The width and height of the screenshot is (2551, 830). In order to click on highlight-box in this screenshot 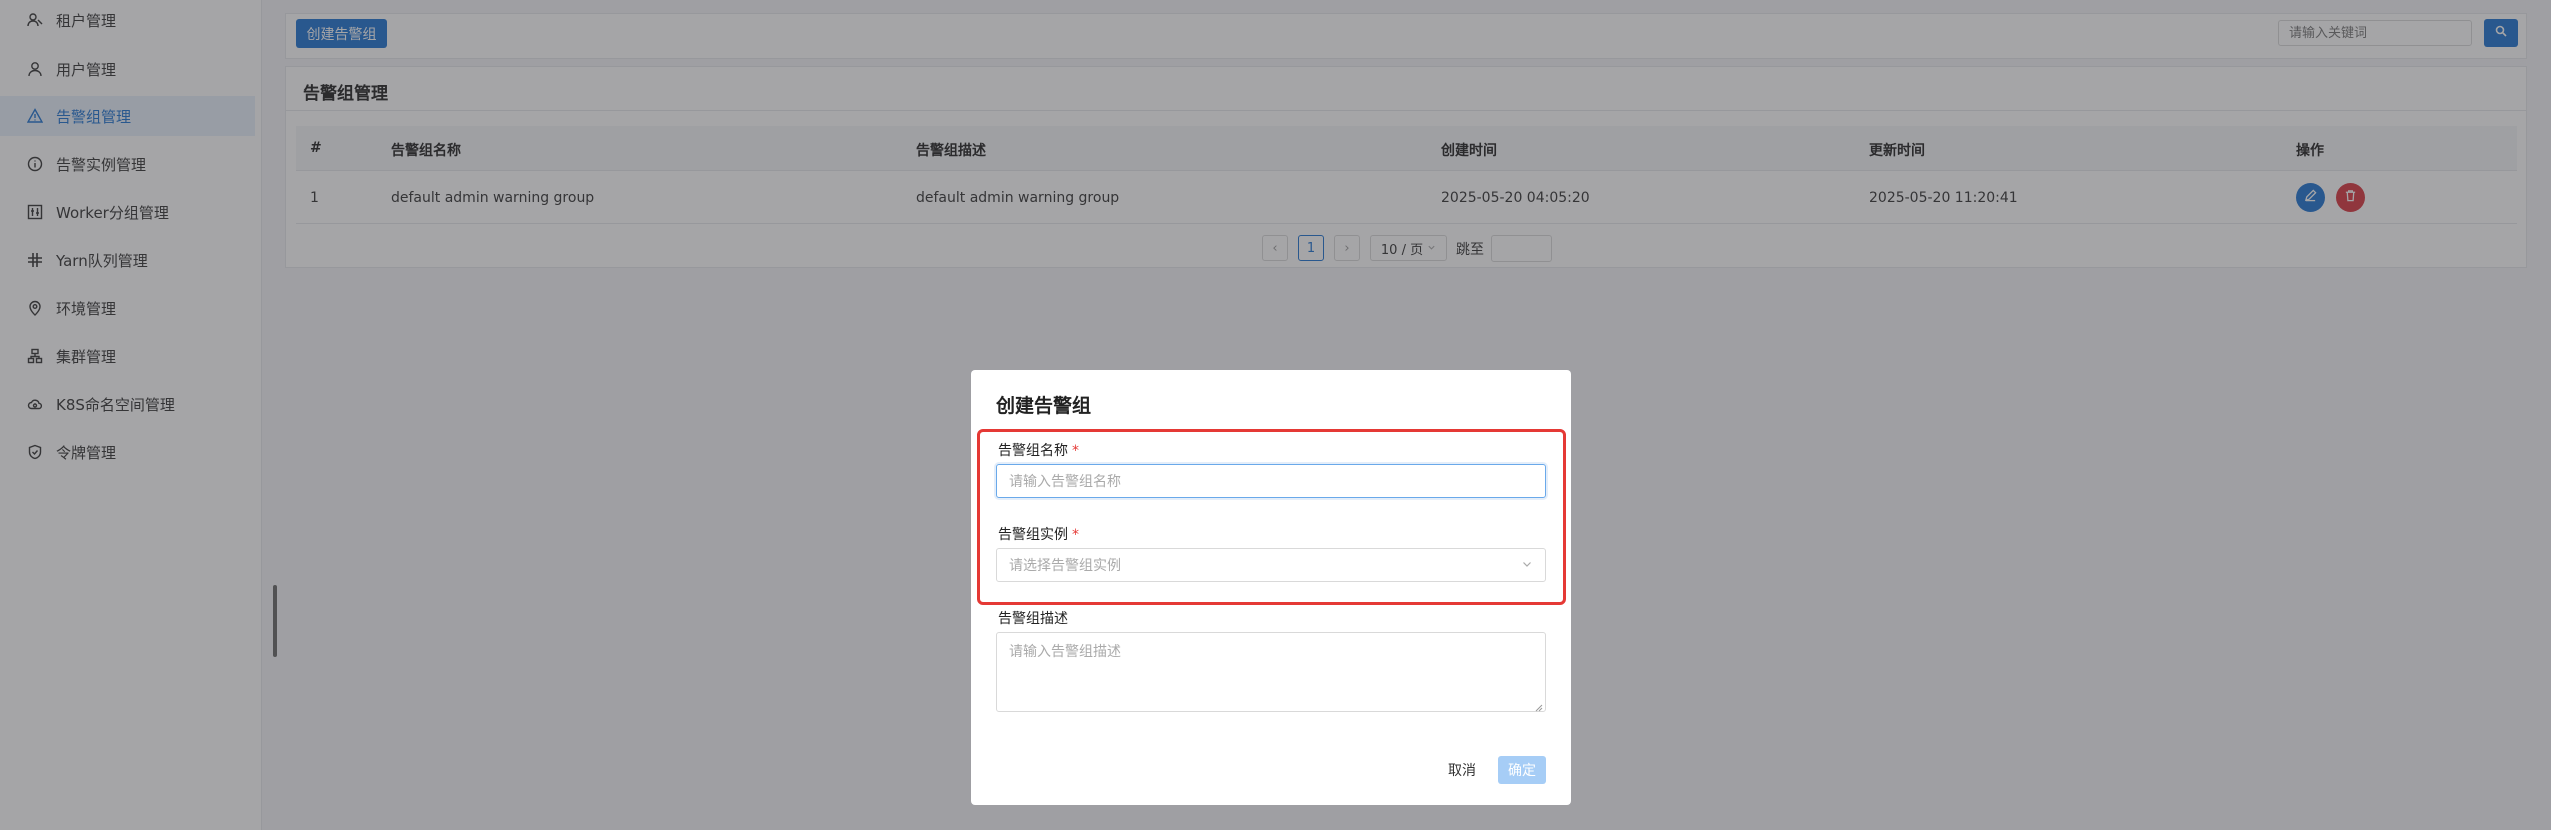, I will do `click(1271, 517)`.